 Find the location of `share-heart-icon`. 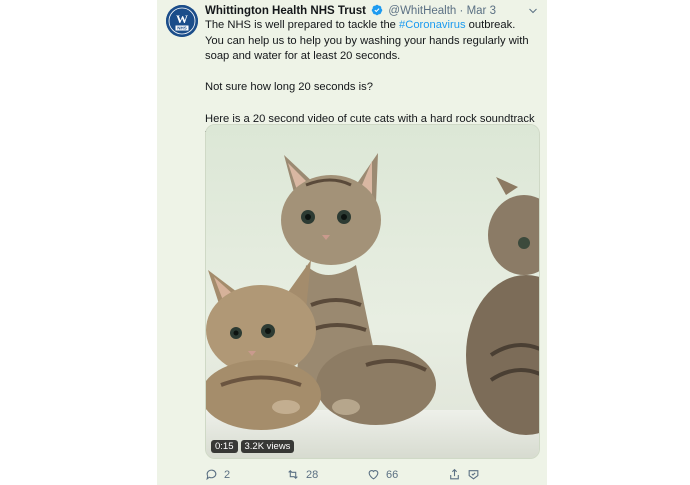

share-heart-icon is located at coordinates (473, 475).